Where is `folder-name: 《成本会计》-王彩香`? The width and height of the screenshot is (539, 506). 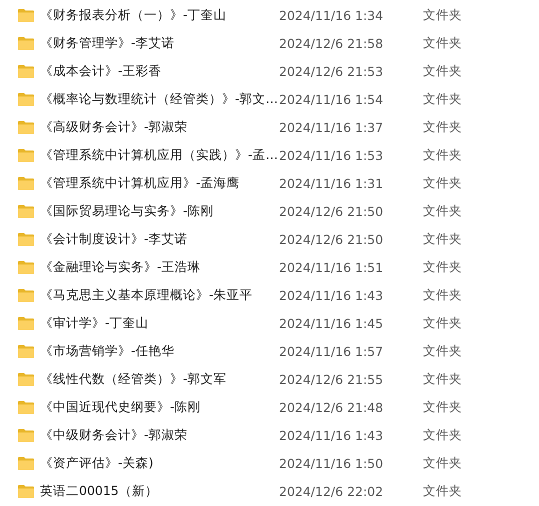
folder-name: 《成本会计》-王彩香 is located at coordinates (101, 71).